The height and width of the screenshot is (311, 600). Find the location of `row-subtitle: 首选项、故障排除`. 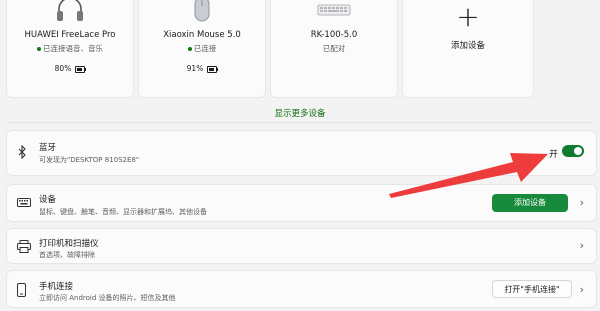

row-subtitle: 首选项、故障排除 is located at coordinates (67, 255).